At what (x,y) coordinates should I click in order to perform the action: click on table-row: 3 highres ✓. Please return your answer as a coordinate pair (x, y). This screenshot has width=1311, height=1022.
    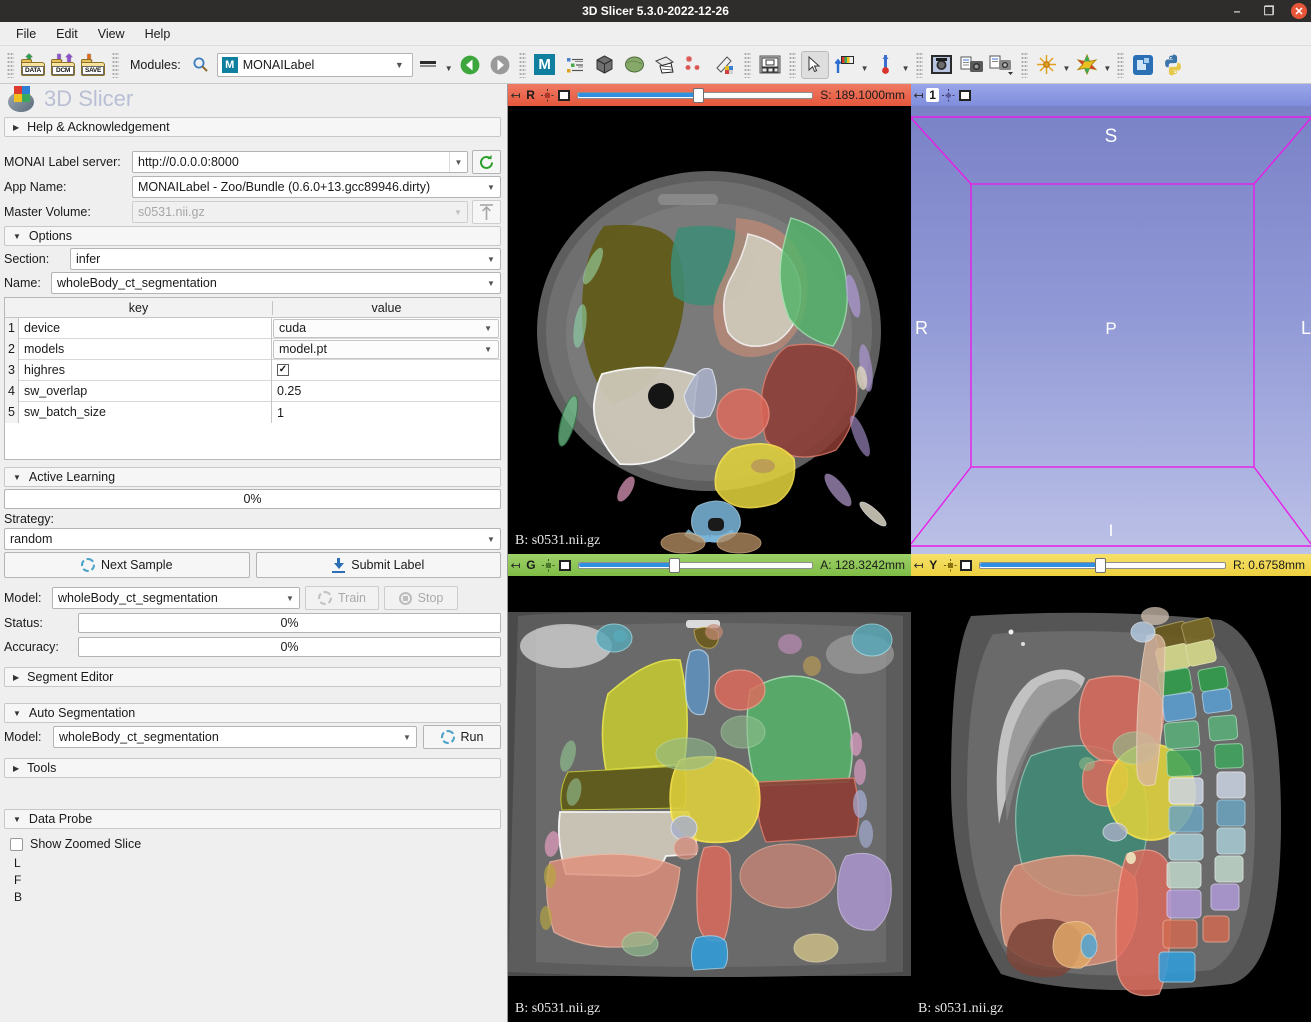
    Looking at the image, I should click on (252, 370).